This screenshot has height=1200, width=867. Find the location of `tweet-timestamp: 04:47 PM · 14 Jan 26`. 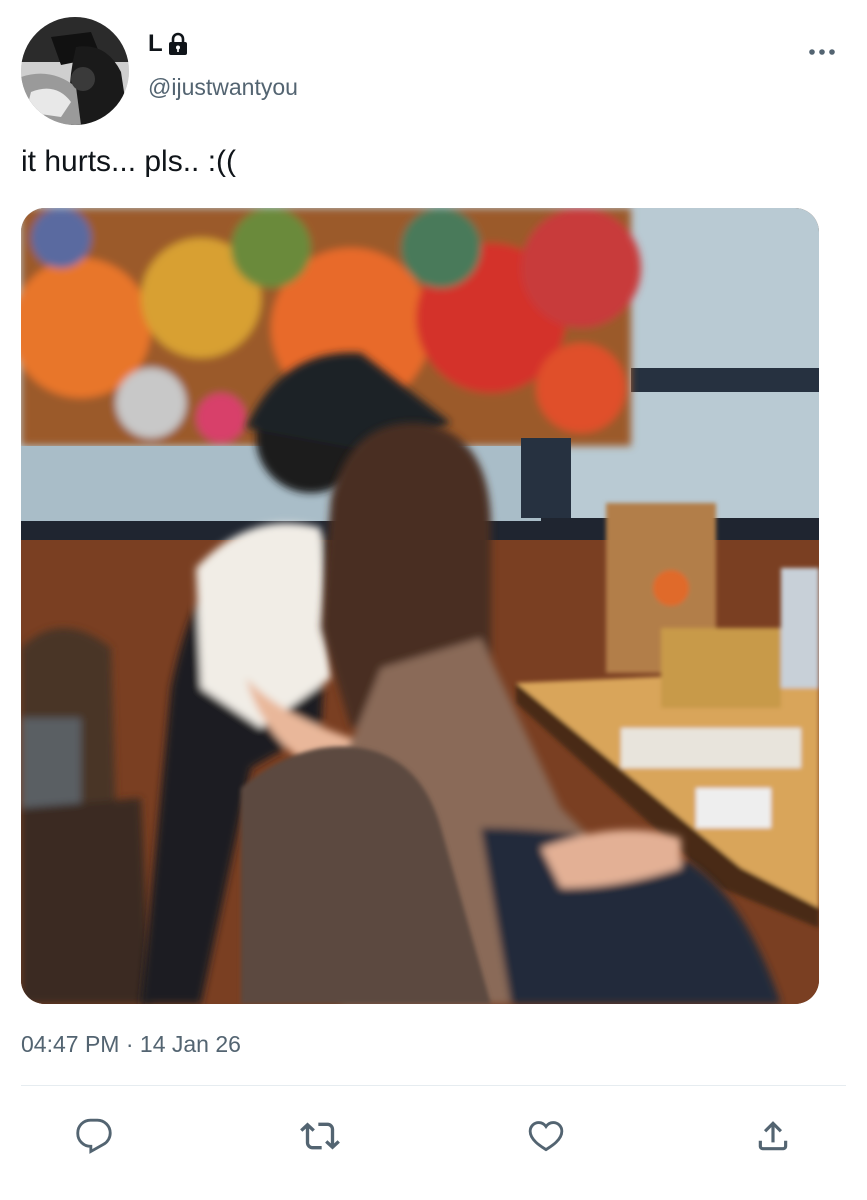

tweet-timestamp: 04:47 PM · 14 Jan 26 is located at coordinates (131, 1044).